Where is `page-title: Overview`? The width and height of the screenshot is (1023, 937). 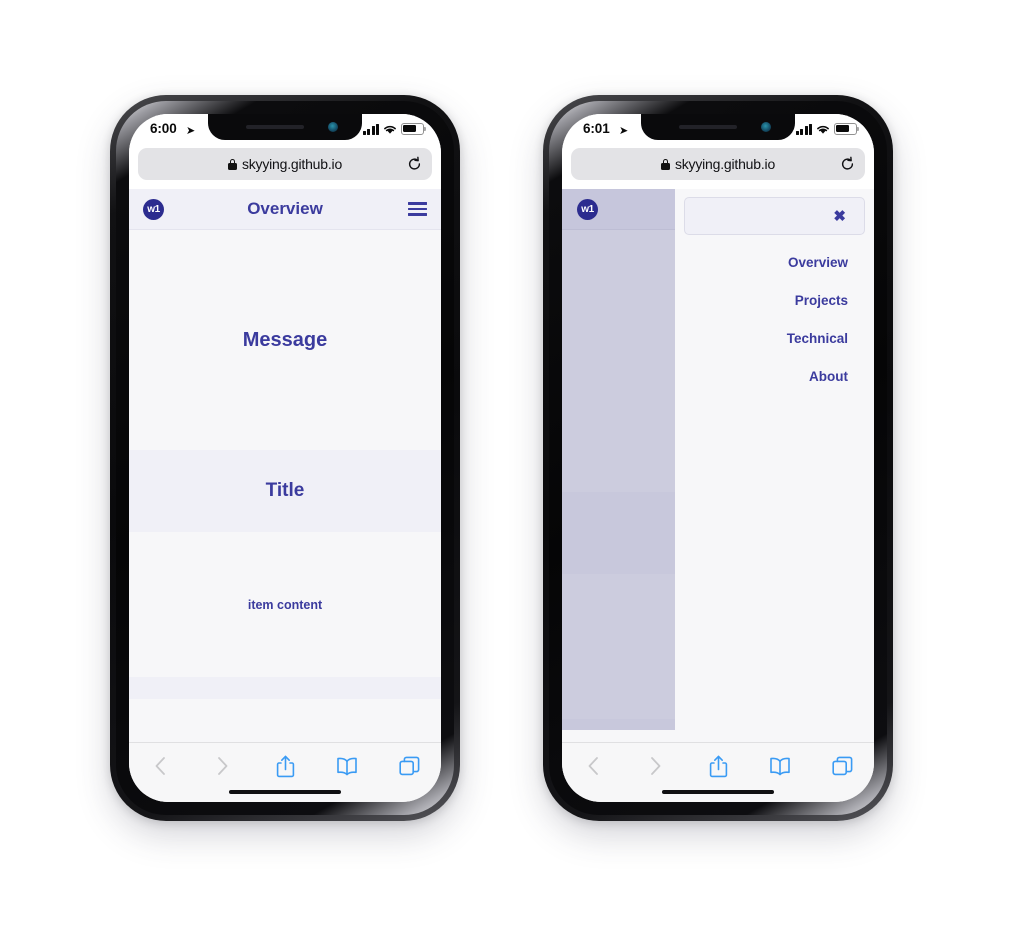
page-title: Overview is located at coordinates (285, 208).